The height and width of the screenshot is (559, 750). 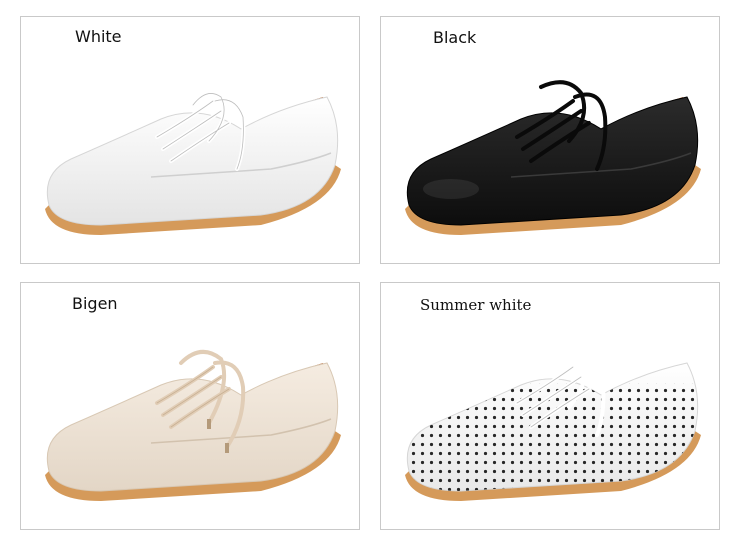 What do you see at coordinates (98, 36) in the screenshot?
I see `variant-label: White` at bounding box center [98, 36].